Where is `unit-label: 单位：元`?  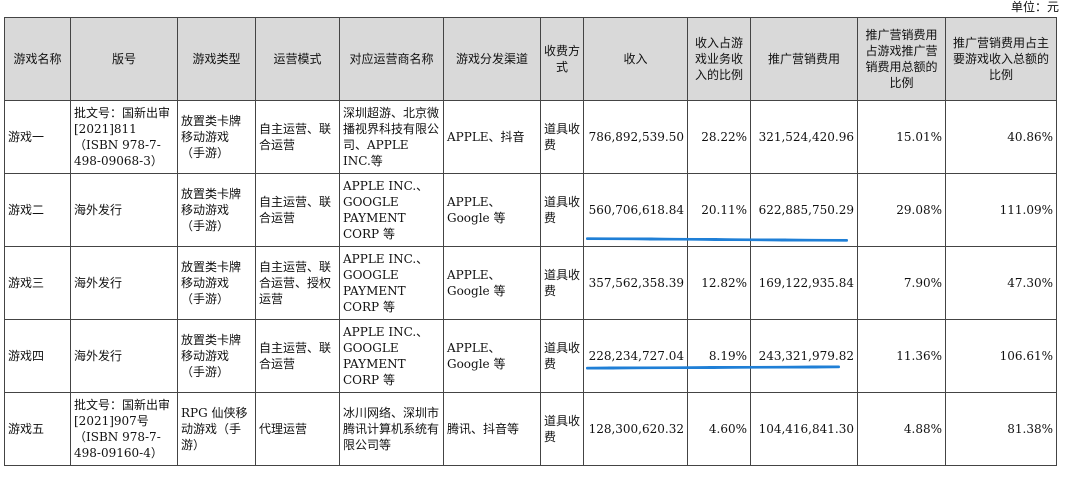
unit-label: 单位：元 is located at coordinates (1034, 7).